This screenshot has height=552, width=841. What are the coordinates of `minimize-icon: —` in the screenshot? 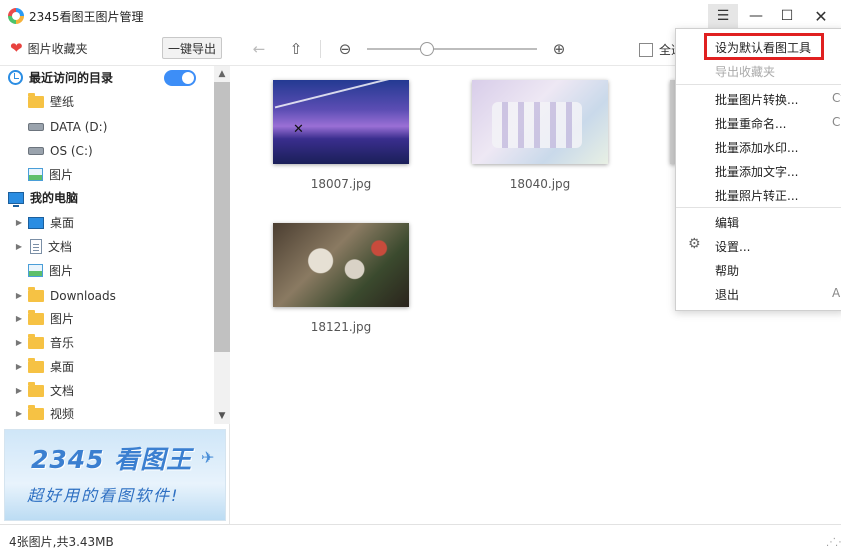 It's located at (756, 16).